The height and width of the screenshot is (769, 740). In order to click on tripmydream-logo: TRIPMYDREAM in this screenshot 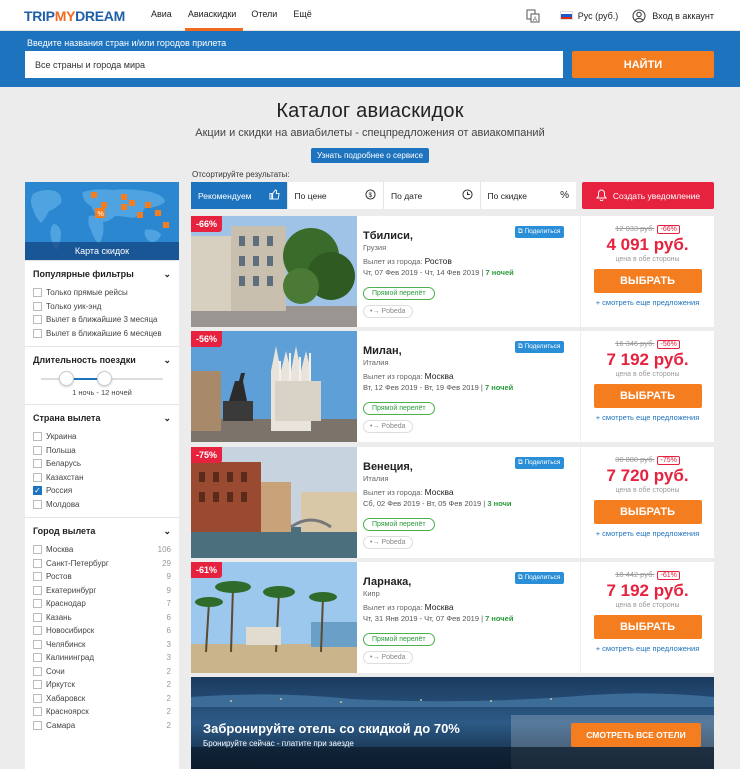, I will do `click(74, 16)`.